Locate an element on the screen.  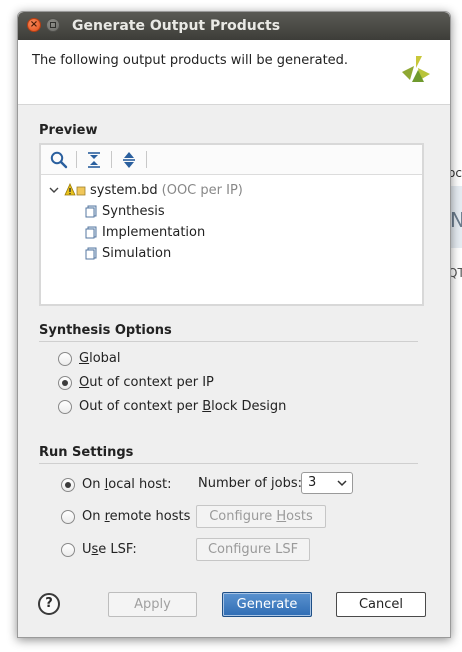
synthesis-global-radio: Global is located at coordinates (89, 358).